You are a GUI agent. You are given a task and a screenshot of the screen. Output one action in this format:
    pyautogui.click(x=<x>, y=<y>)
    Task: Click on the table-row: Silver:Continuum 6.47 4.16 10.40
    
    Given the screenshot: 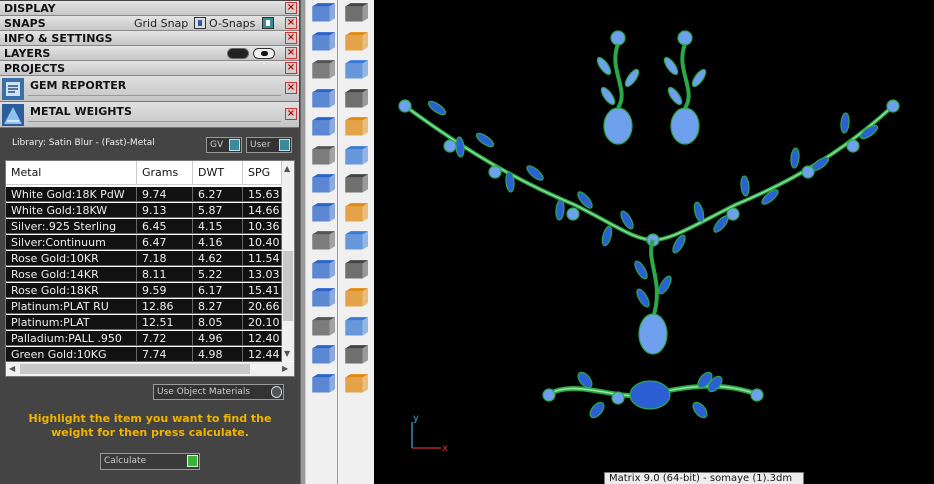 What is the action you would take?
    pyautogui.click(x=144, y=242)
    